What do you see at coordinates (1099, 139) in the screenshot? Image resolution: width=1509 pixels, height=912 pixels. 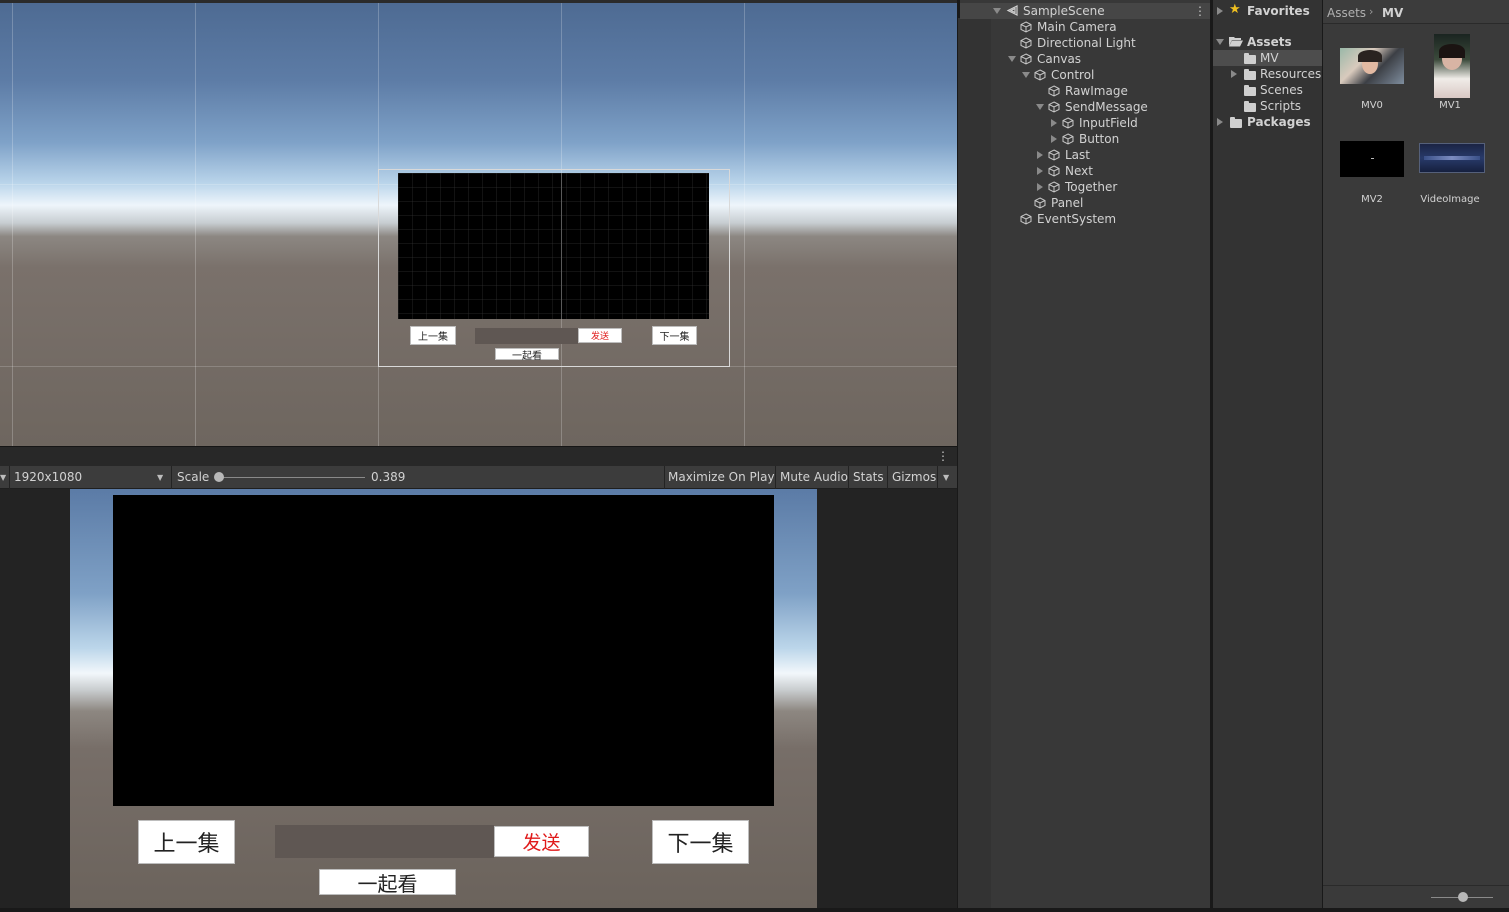 I see `hierarchy-item-button: Button` at bounding box center [1099, 139].